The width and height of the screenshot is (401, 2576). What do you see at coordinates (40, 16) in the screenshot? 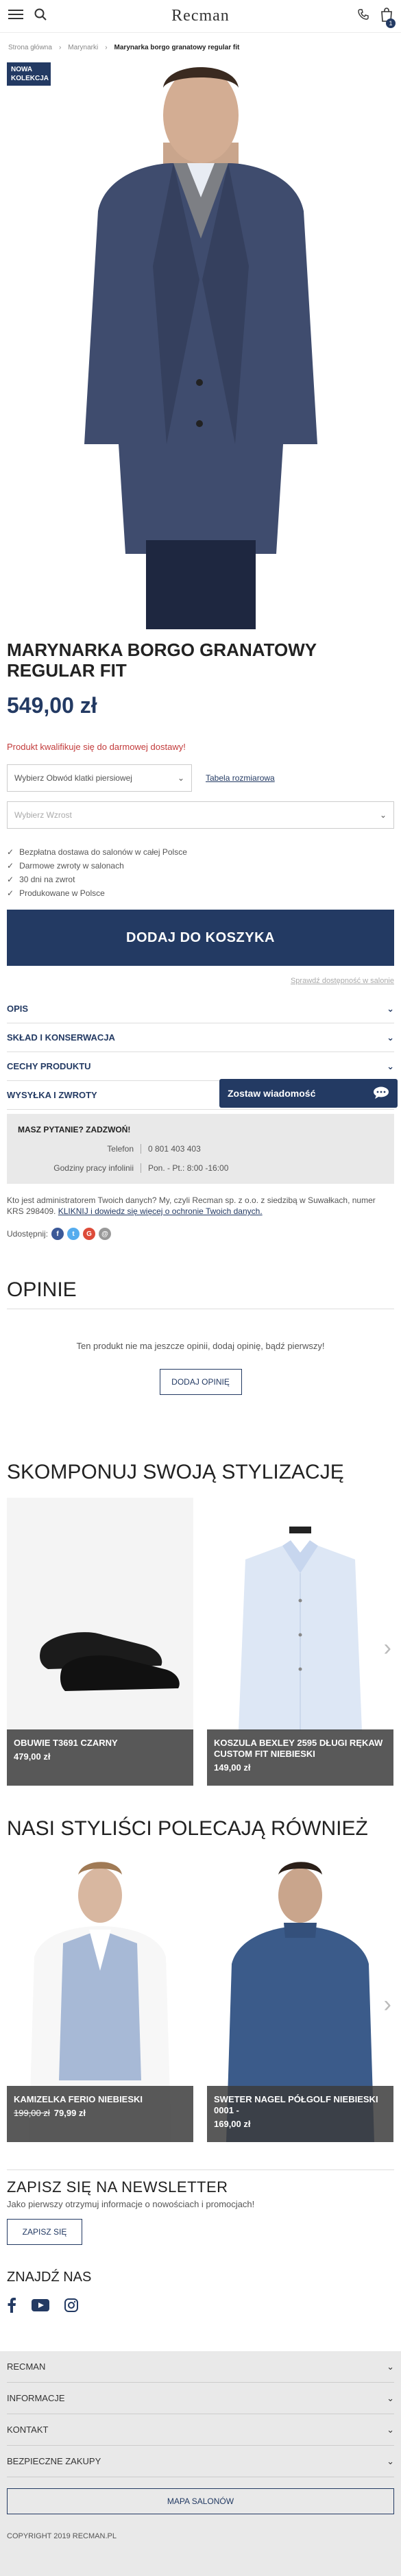
I see `search-icon` at bounding box center [40, 16].